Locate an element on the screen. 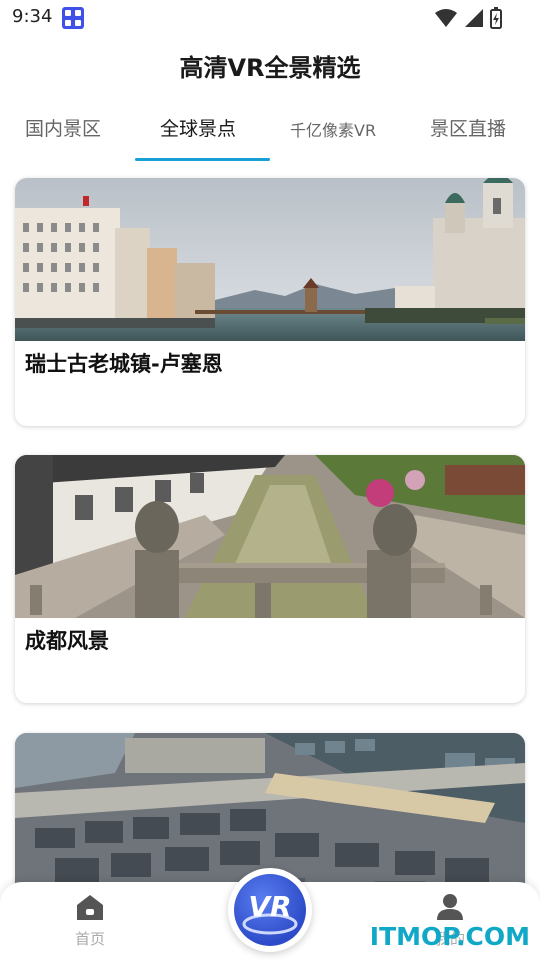 The height and width of the screenshot is (960, 540). app-notification-icon is located at coordinates (73, 18).